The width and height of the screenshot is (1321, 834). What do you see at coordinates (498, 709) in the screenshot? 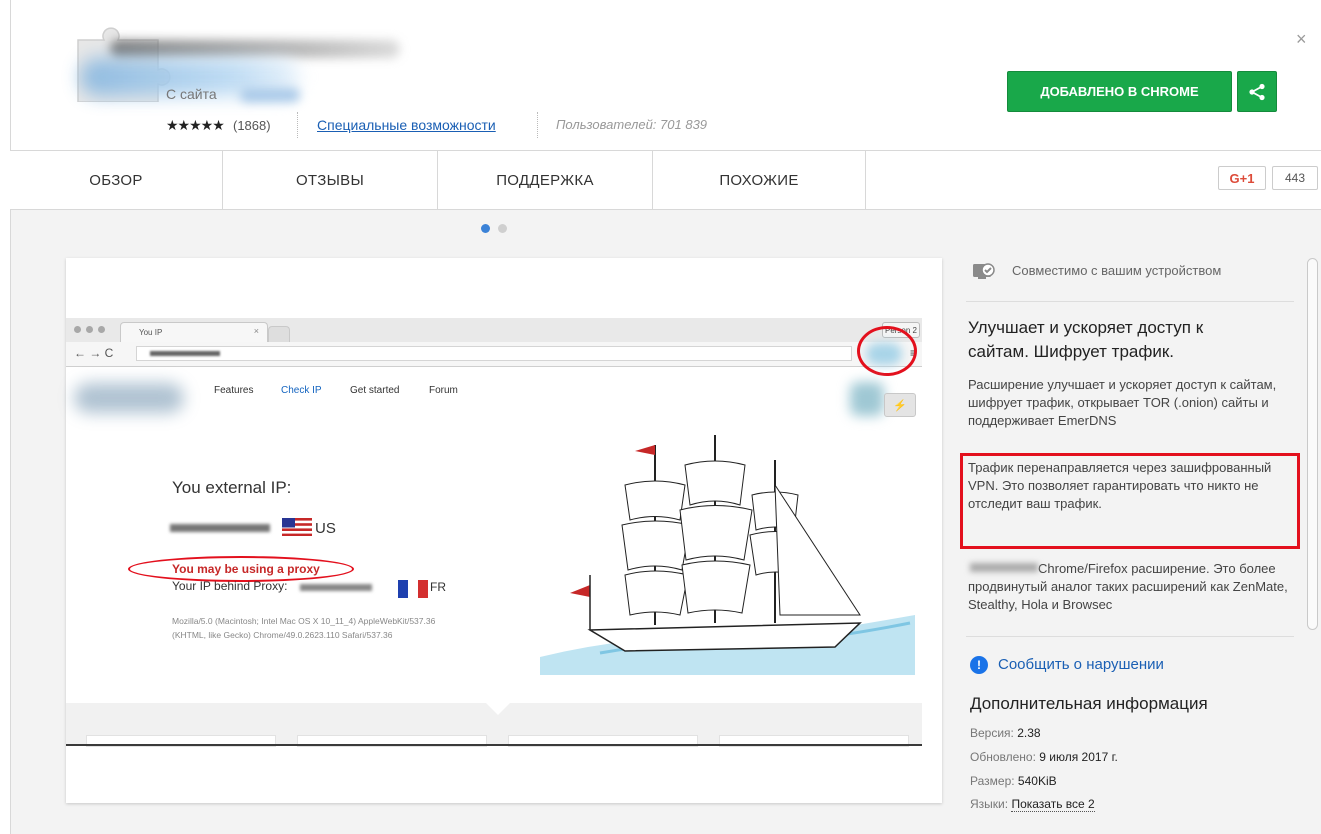
I see `footer-notch` at bounding box center [498, 709].